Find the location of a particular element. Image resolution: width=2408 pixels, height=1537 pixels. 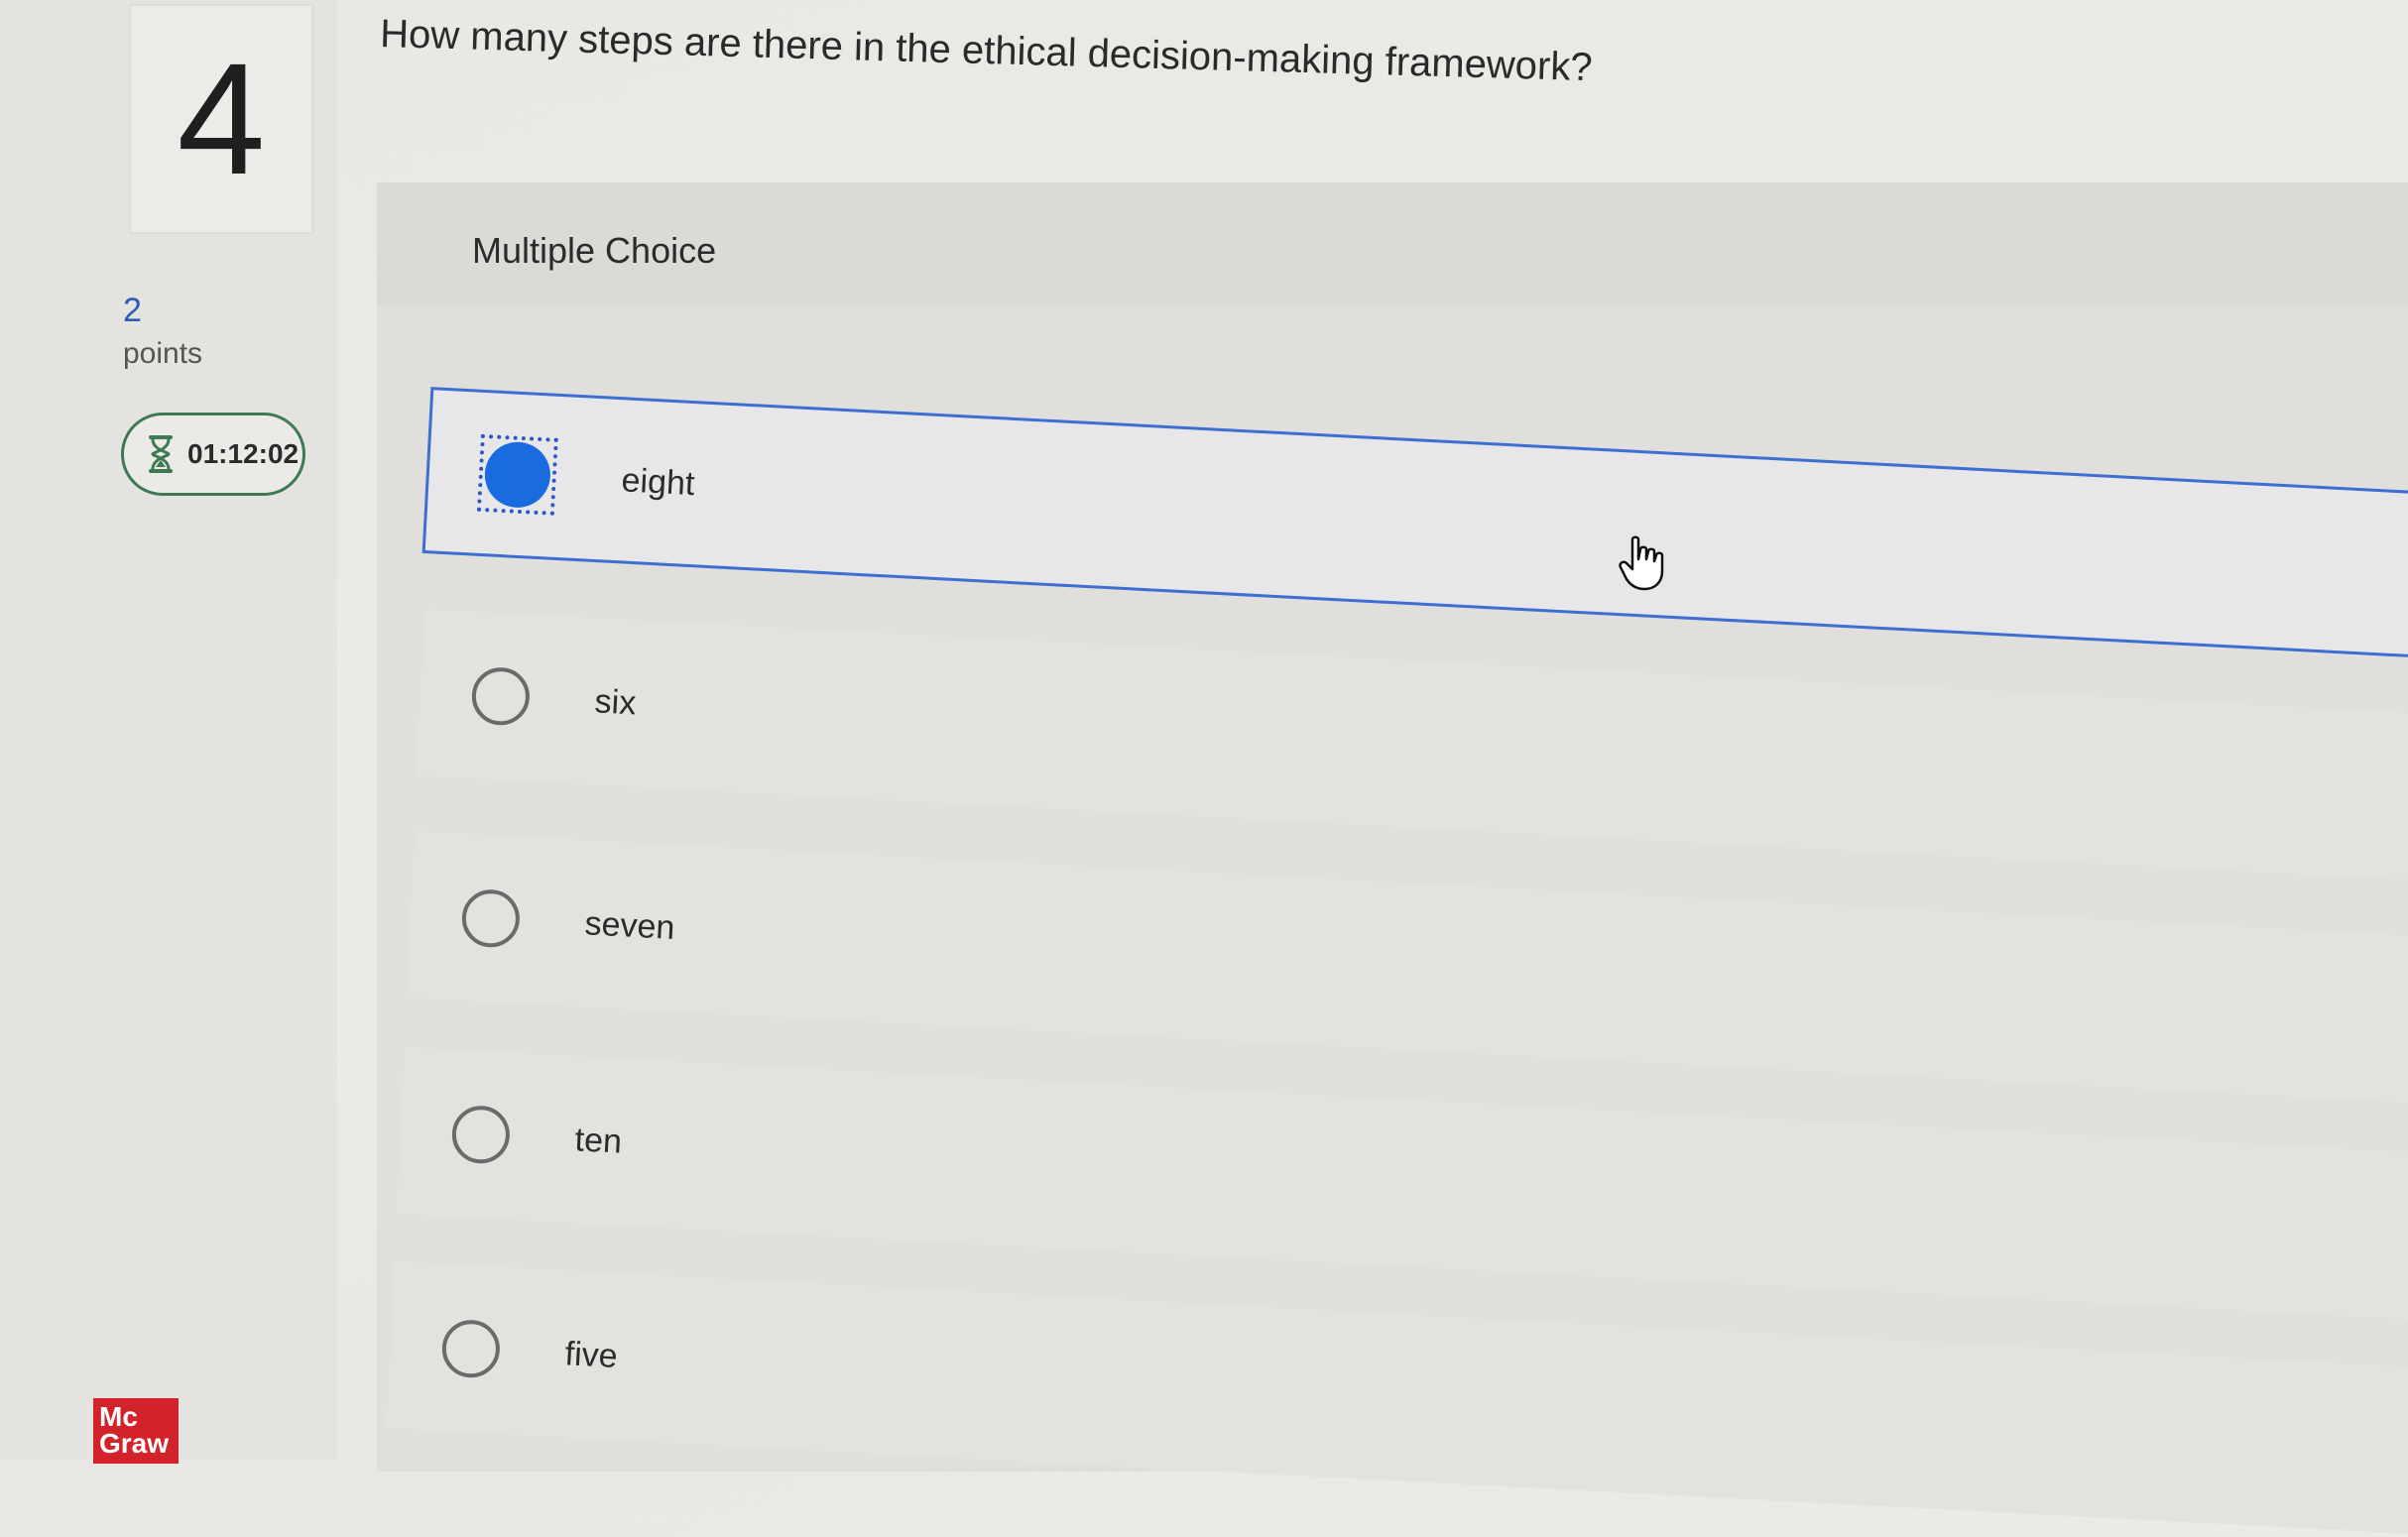

option-label: seven is located at coordinates (630, 925).